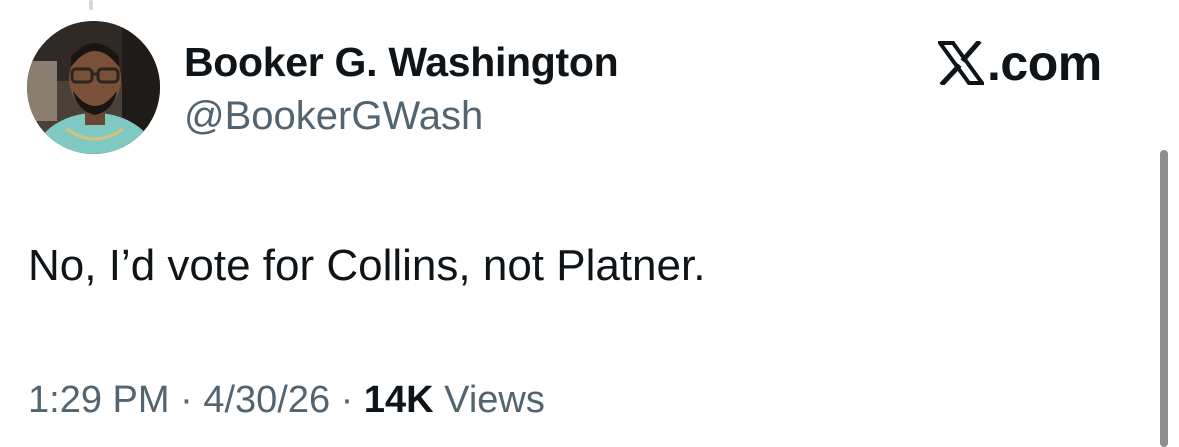 The image size is (1179, 447). I want to click on author-display-name: Booker G. Washington, so click(401, 62).